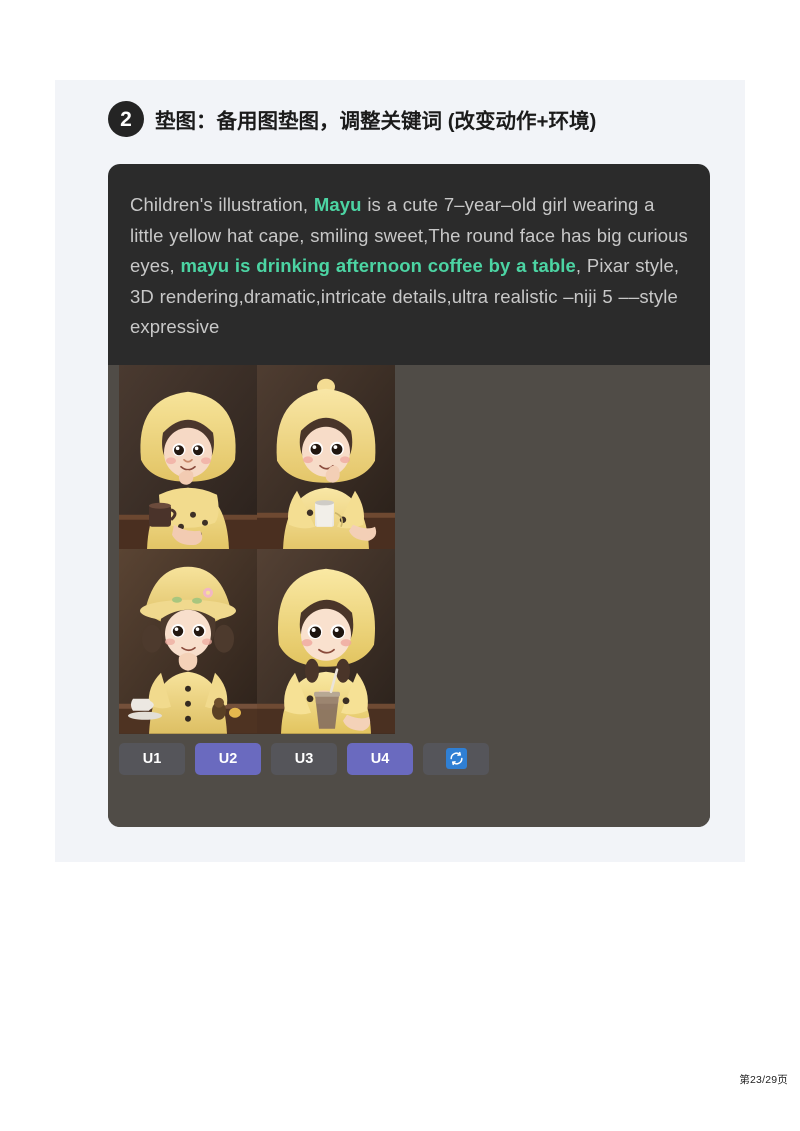 This screenshot has height=1131, width=800. What do you see at coordinates (337, 204) in the screenshot?
I see `prompt-keyword-highlight: Mayu` at bounding box center [337, 204].